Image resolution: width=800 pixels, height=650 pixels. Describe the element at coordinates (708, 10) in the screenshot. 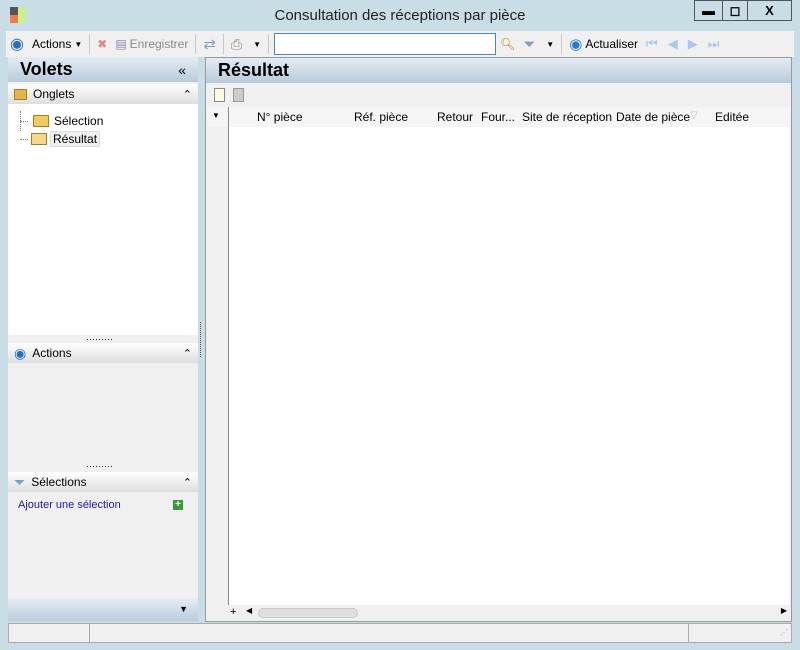

I see `minimize-button: ▬` at that location.